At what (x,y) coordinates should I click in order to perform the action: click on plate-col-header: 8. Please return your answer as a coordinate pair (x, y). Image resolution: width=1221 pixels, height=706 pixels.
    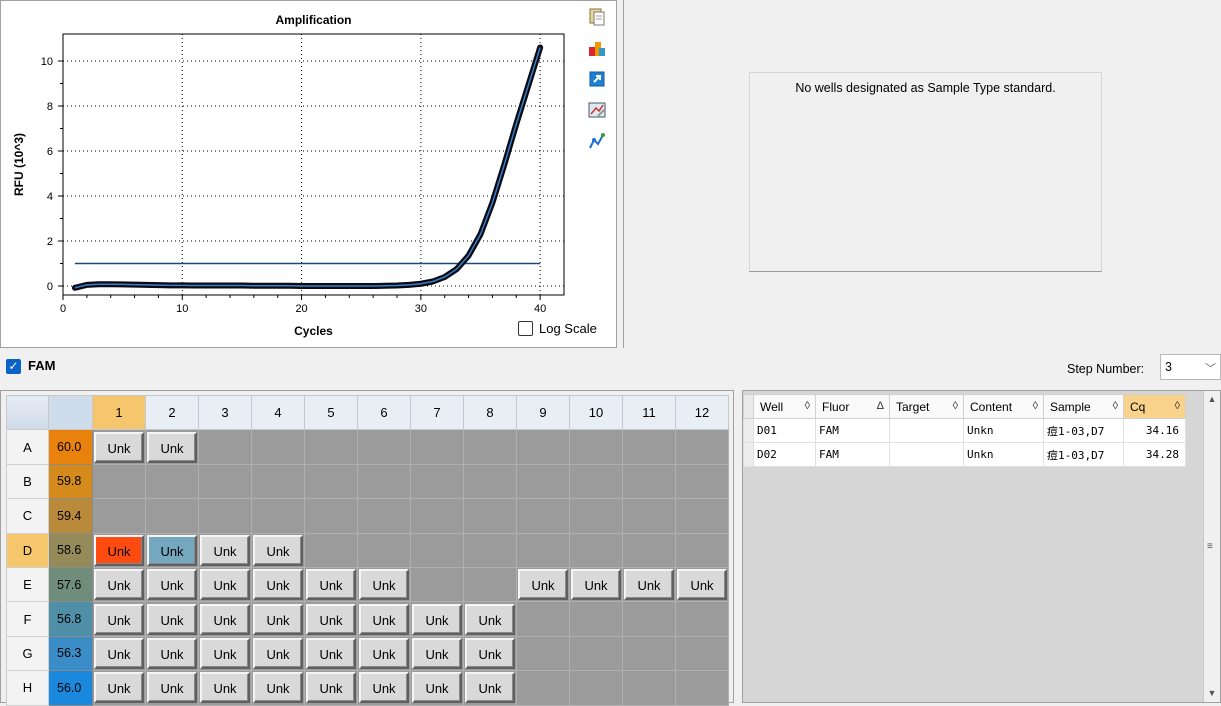
    Looking at the image, I should click on (490, 412).